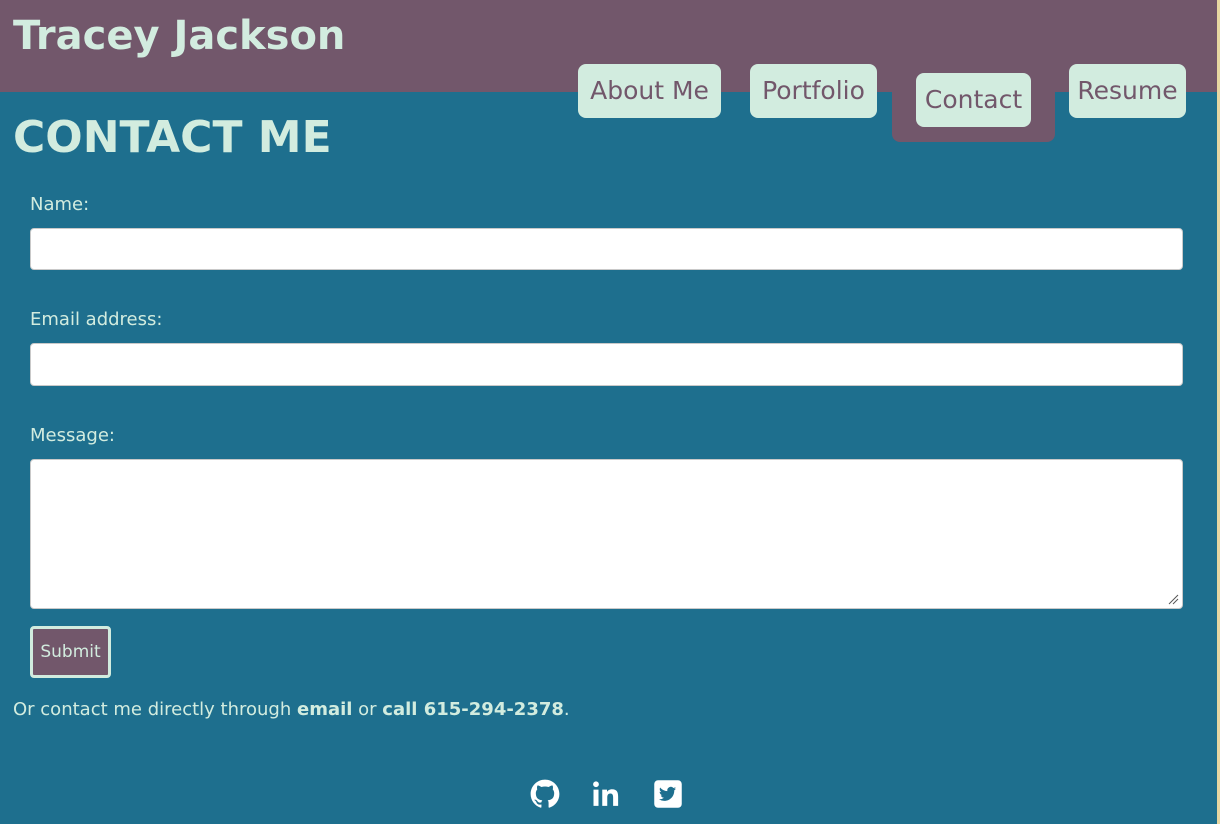 This screenshot has width=1220, height=824. Describe the element at coordinates (649, 91) in the screenshot. I see `nav-link-about-me: About Me` at that location.